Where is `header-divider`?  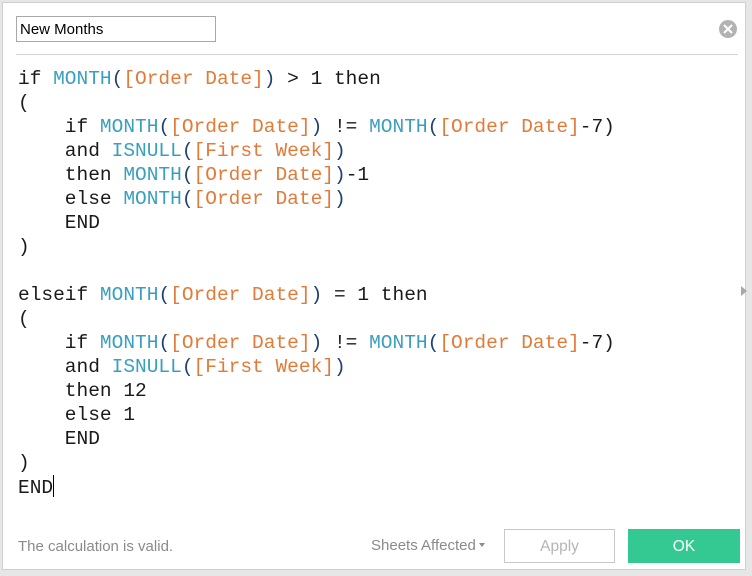 header-divider is located at coordinates (377, 54).